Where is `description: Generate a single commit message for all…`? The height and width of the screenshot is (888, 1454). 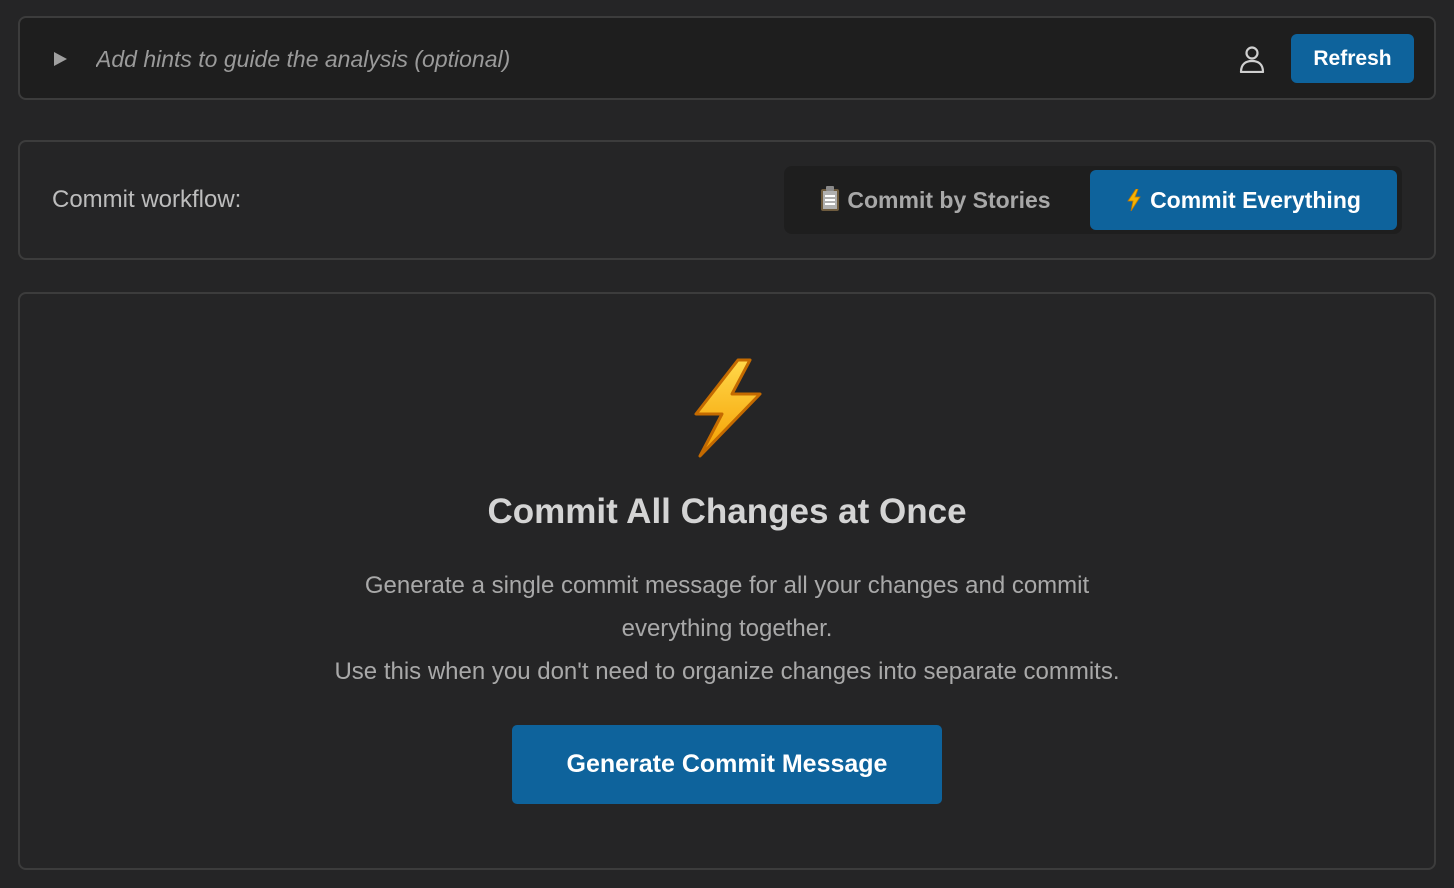
description: Generate a single commit message for all… is located at coordinates (727, 628).